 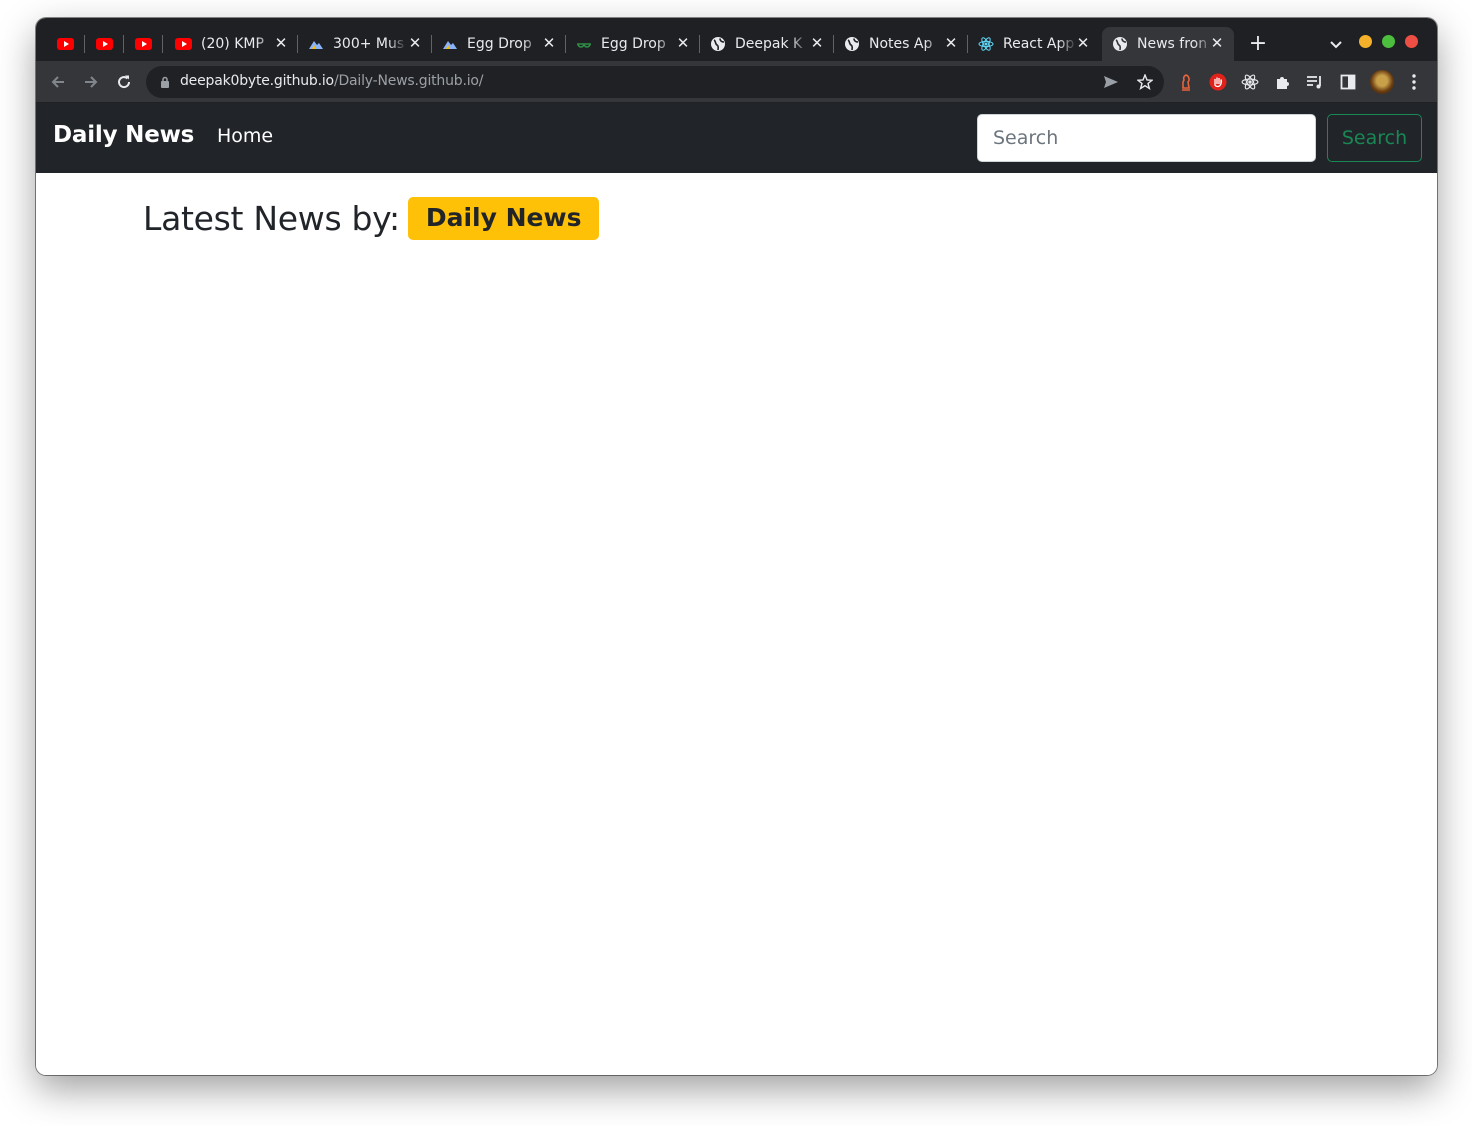 What do you see at coordinates (1111, 82) in the screenshot?
I see `send-tab-icon` at bounding box center [1111, 82].